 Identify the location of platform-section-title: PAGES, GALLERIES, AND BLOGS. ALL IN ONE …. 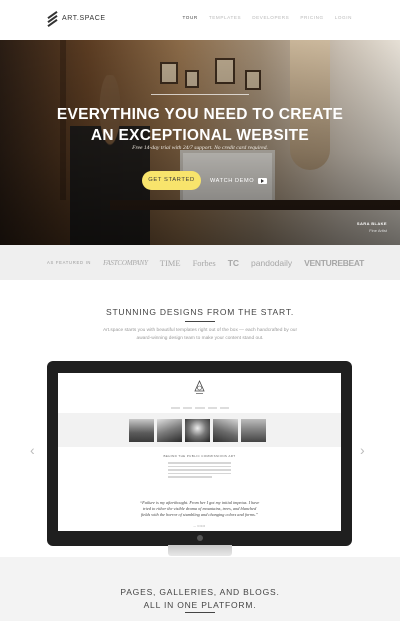
(200, 599).